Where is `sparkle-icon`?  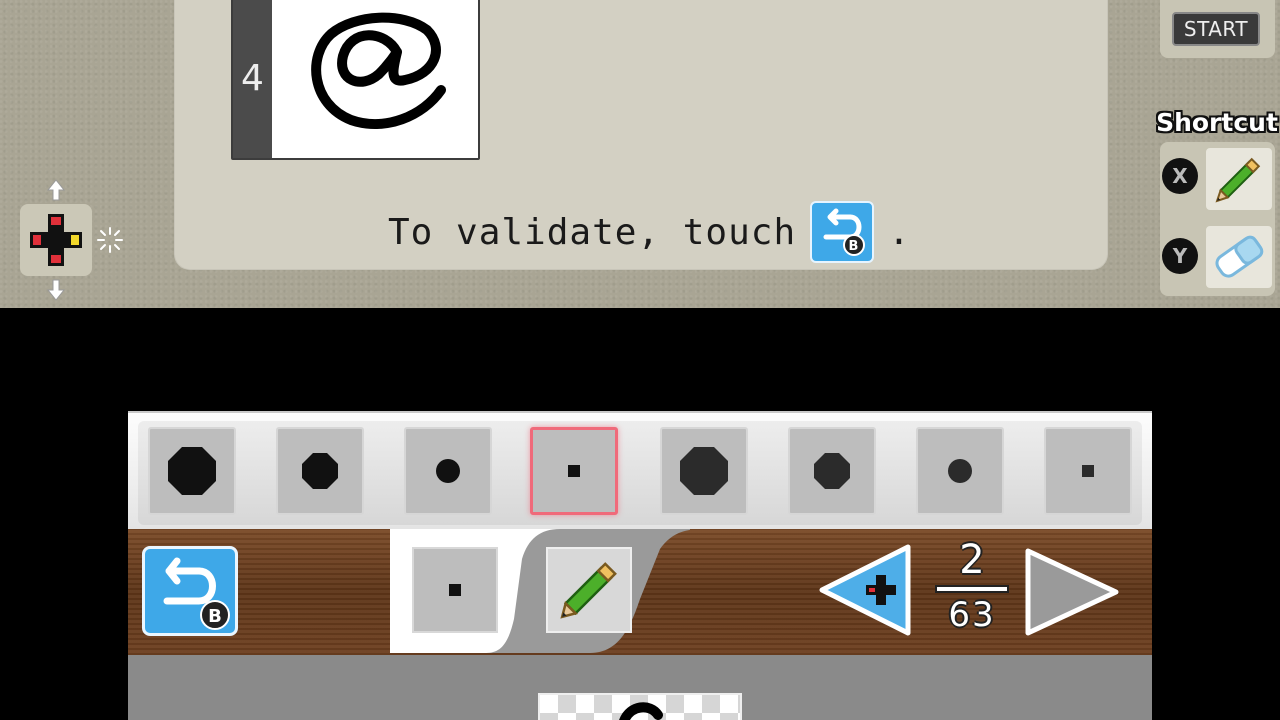 sparkle-icon is located at coordinates (110, 240).